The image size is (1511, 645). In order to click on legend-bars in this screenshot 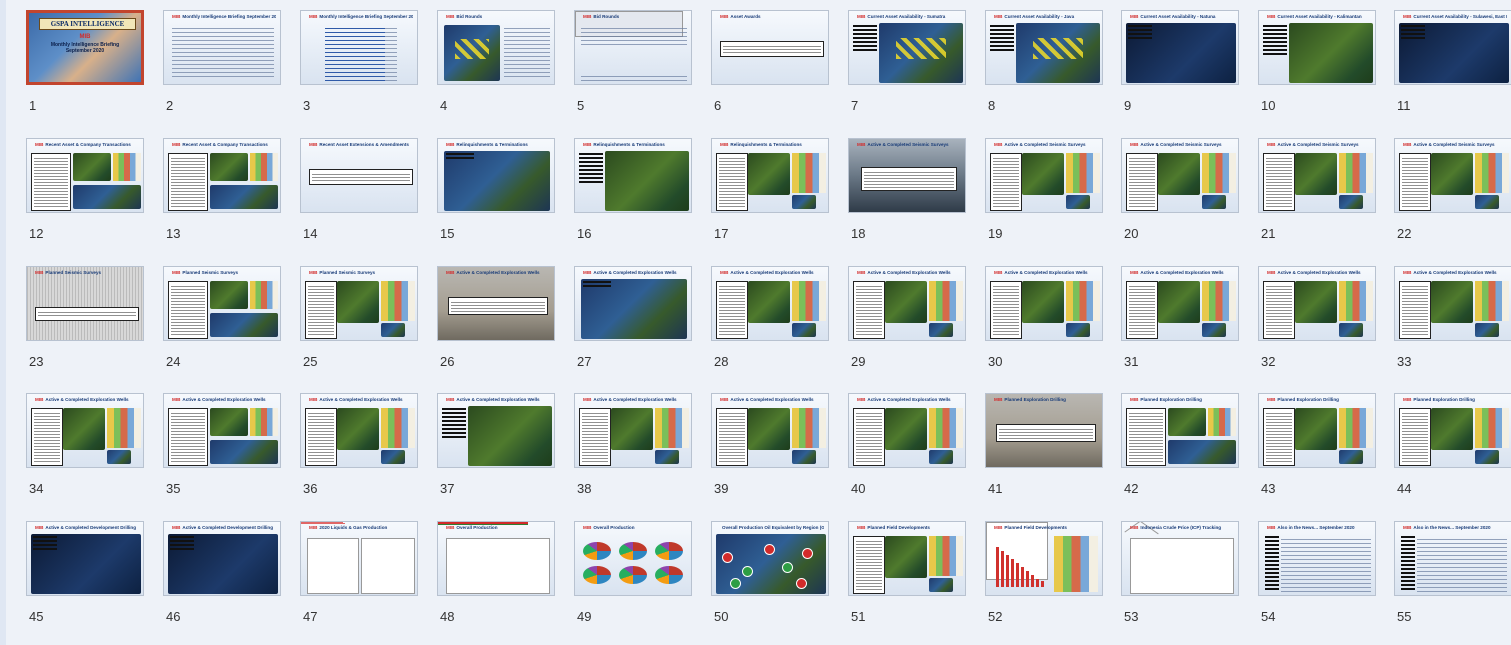, I will do `click(454, 423)`.